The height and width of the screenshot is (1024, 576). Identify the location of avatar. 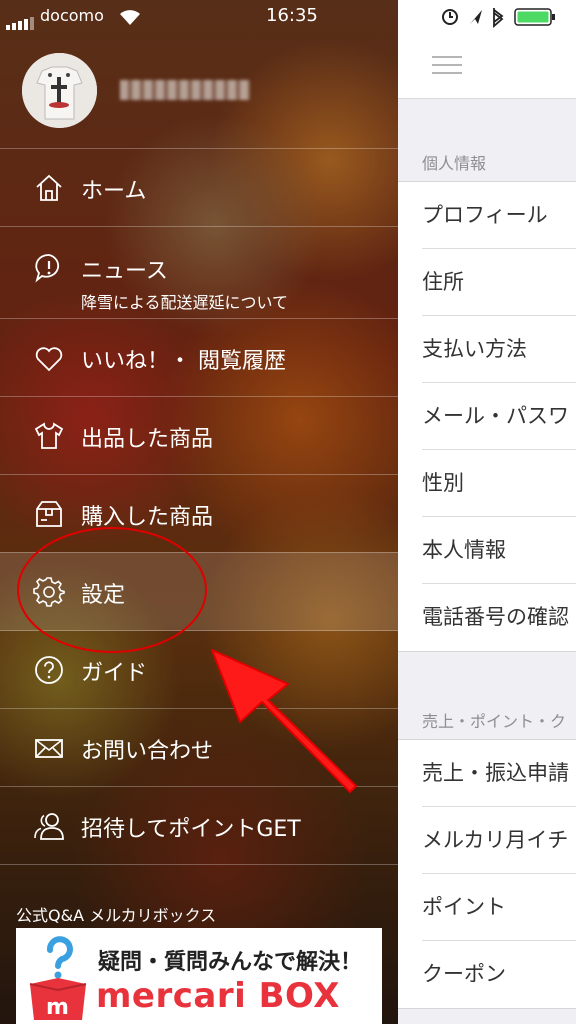
(59, 90).